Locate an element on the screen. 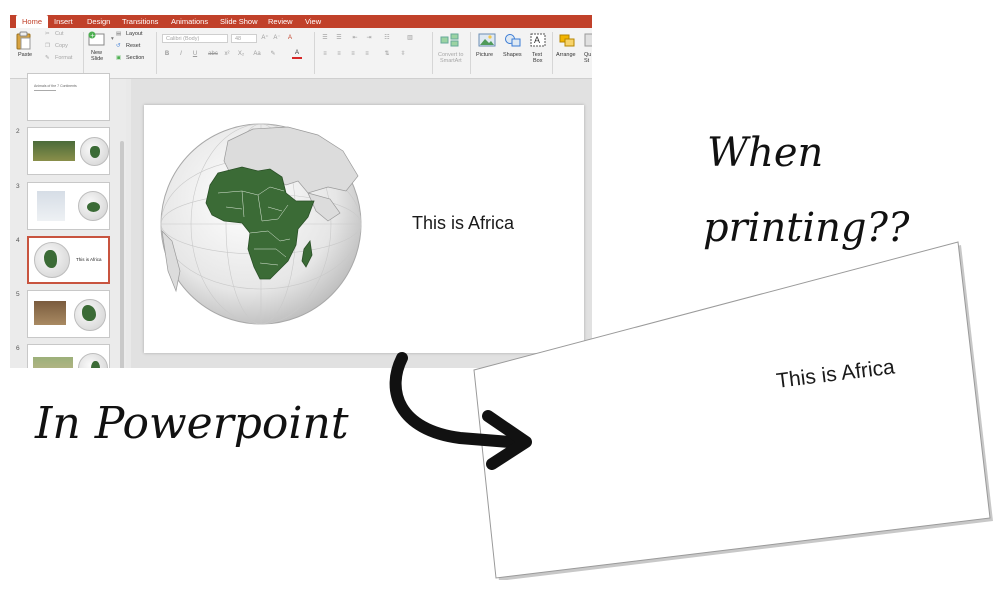  grow-font-button: A⁺ is located at coordinates (265, 38).